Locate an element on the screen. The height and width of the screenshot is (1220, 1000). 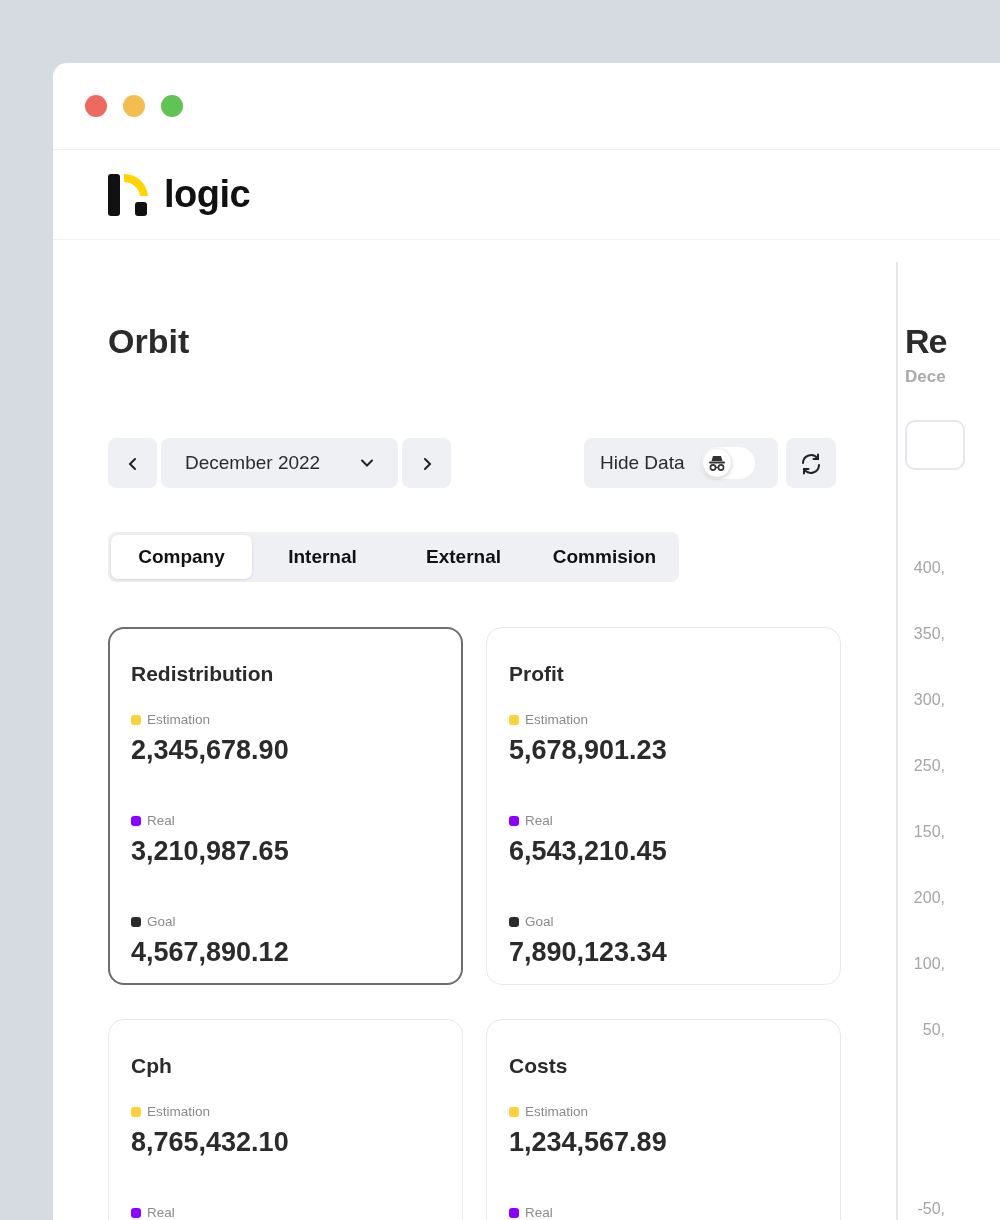
axis-label: 300, is located at coordinates (929, 699).